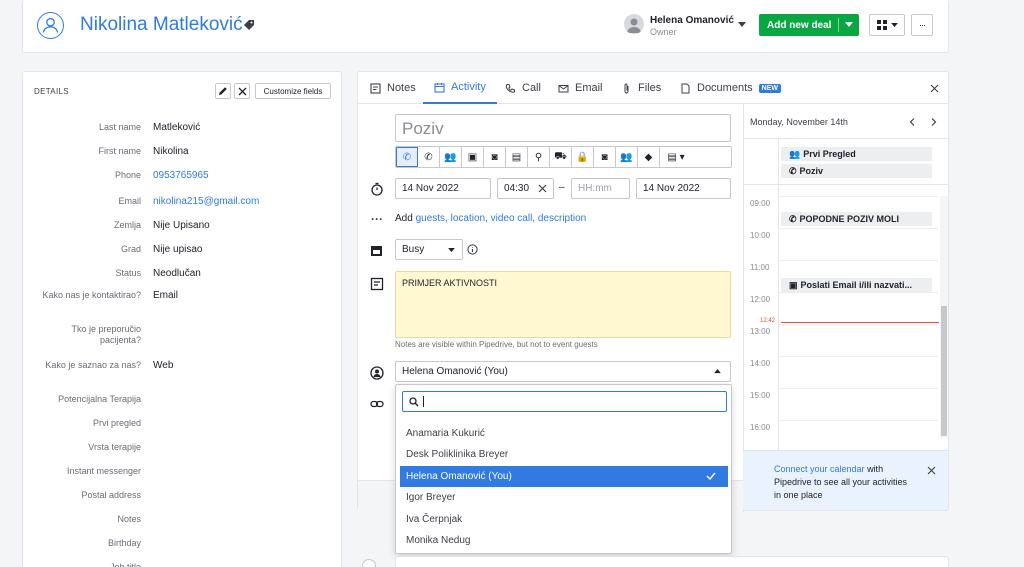 This screenshot has height=567, width=1024. Describe the element at coordinates (129, 201) in the screenshot. I see `detail-field-label: Email` at that location.